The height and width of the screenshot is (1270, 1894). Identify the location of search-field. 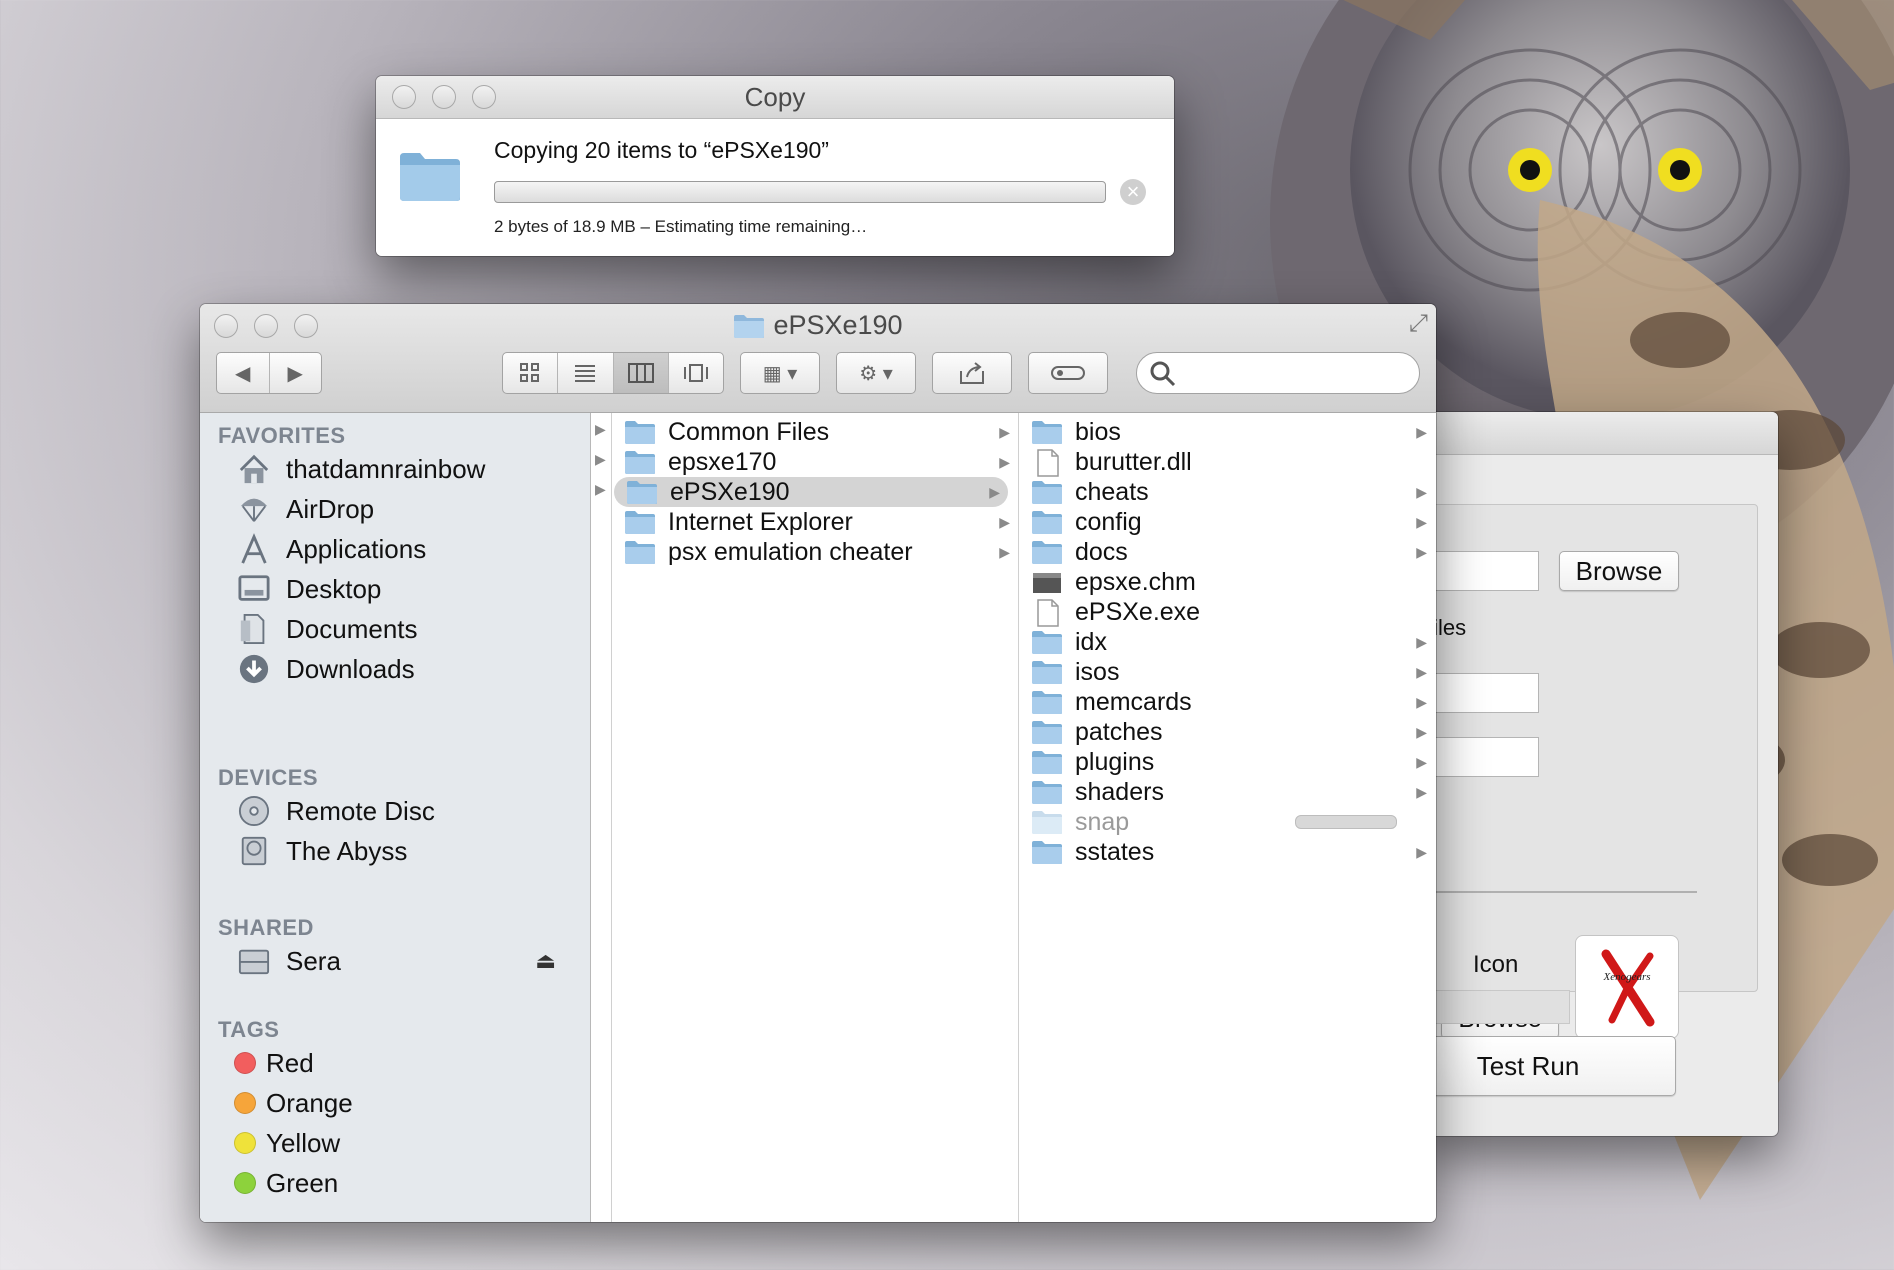
(1278, 373).